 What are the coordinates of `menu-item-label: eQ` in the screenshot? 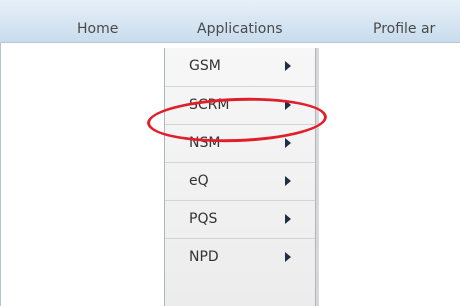 It's located at (199, 181).